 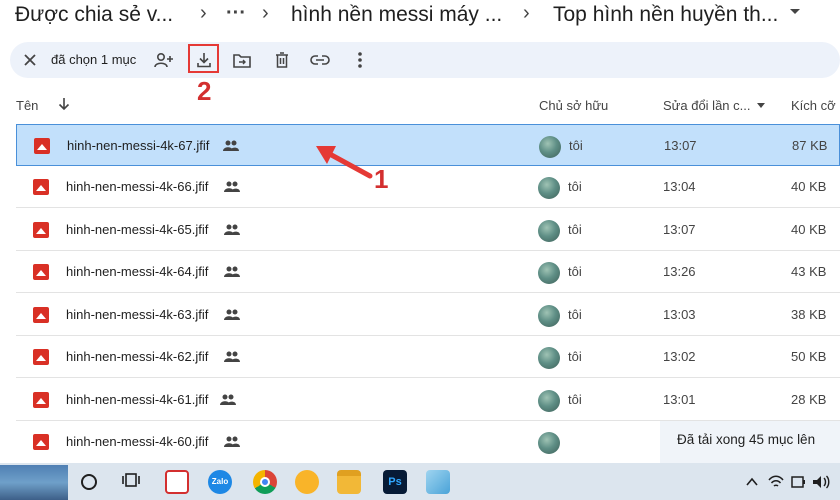 I want to click on file-size: 43 KB, so click(x=809, y=271).